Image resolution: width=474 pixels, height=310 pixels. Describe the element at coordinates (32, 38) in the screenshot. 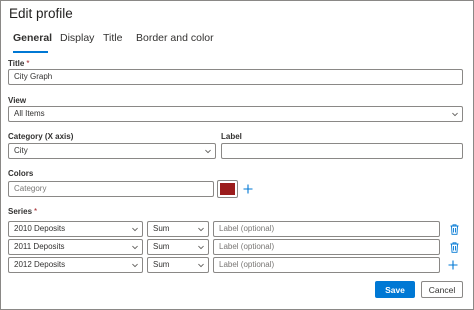

I see `tab-general: General` at that location.